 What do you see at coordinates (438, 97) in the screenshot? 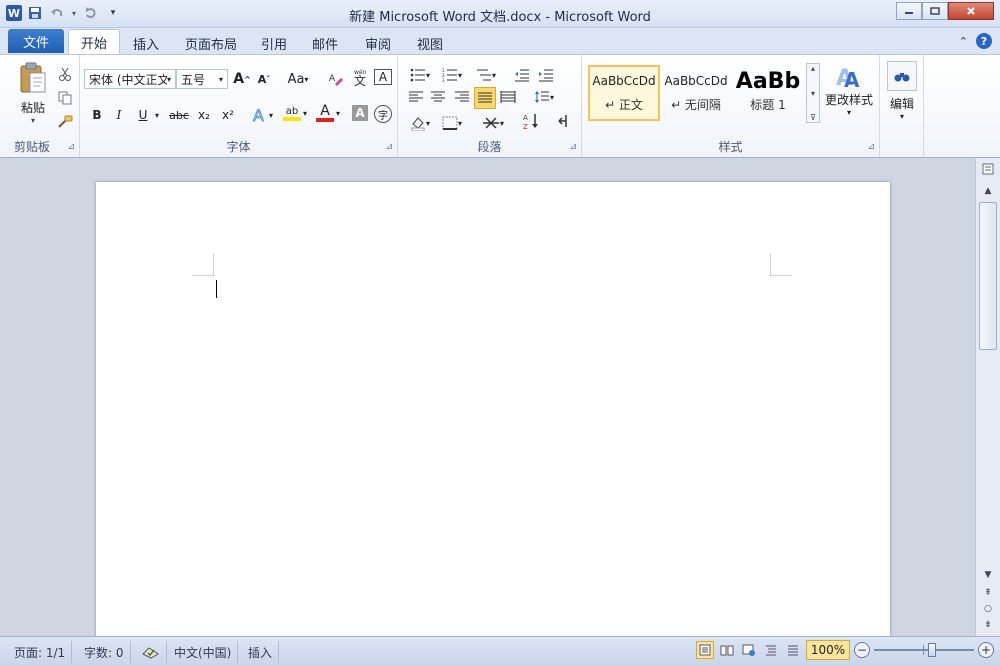
I see `align-center-icon` at bounding box center [438, 97].